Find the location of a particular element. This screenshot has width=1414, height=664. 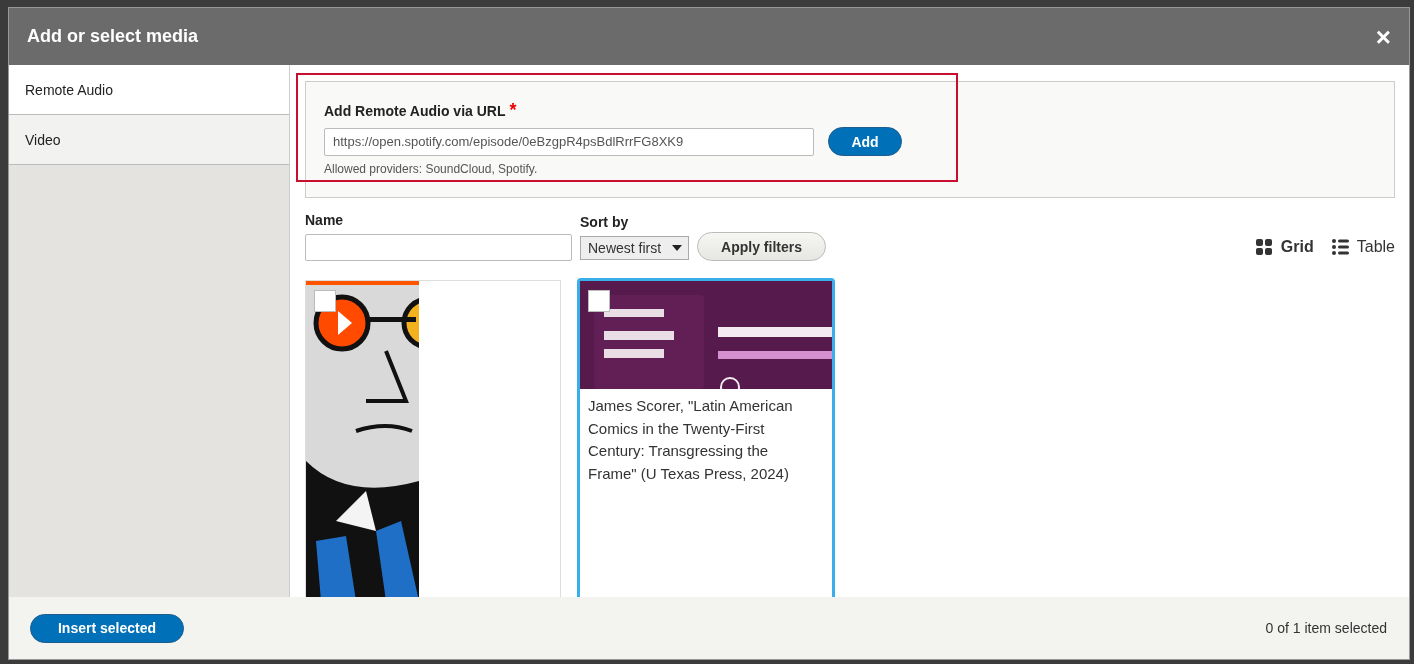

selection-status: 0 of 1 item selected is located at coordinates (1326, 628).